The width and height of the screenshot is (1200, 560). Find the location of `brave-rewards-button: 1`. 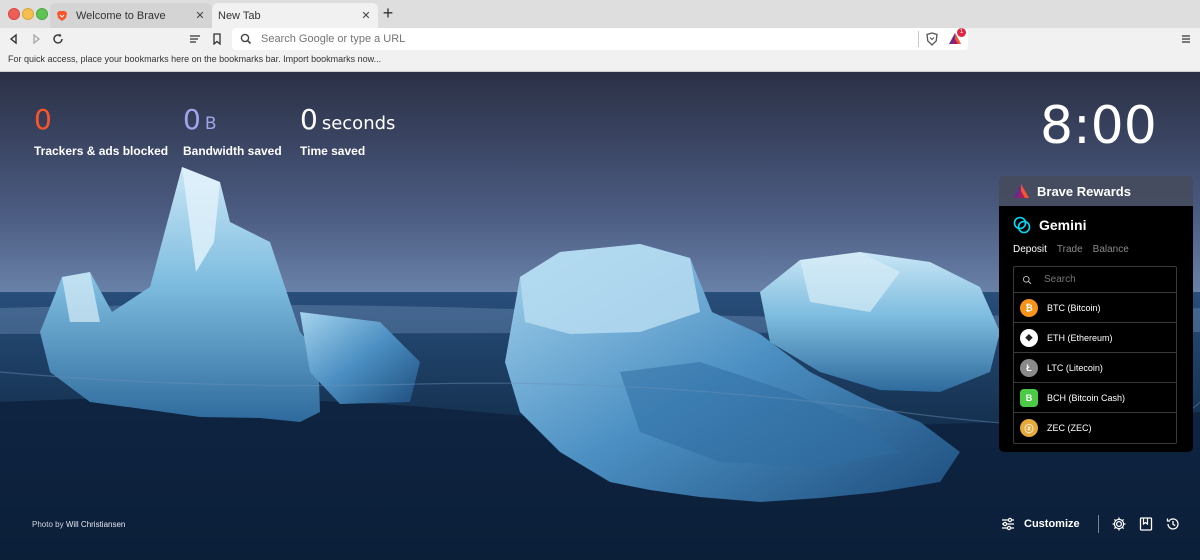

brave-rewards-button: 1 is located at coordinates (957, 37).